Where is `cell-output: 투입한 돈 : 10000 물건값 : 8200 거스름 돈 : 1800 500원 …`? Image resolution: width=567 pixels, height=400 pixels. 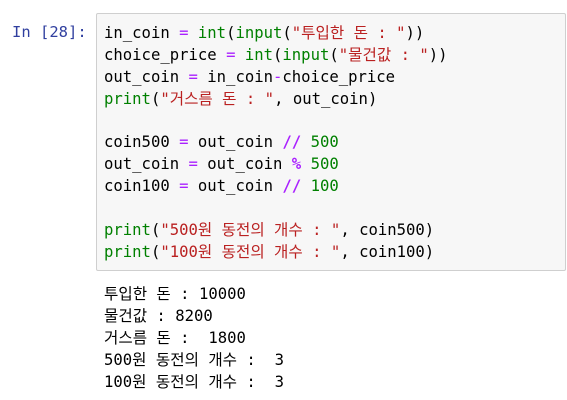 cell-output: 투입한 돈 : 10000 물건값 : 8200 거스름 돈 : 1800 500원 … is located at coordinates (194, 338).